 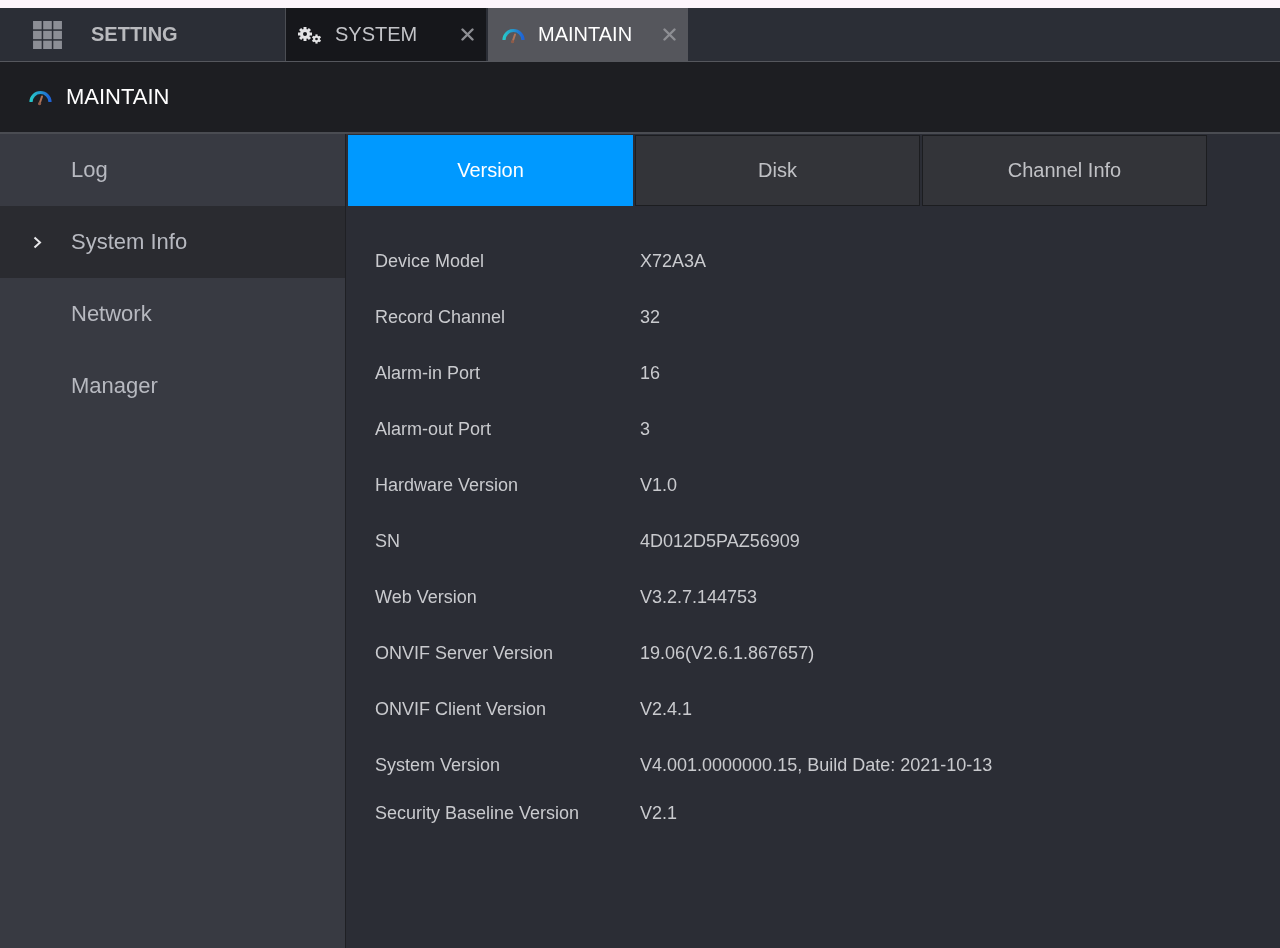 What do you see at coordinates (467, 34) in the screenshot?
I see `close-icon` at bounding box center [467, 34].